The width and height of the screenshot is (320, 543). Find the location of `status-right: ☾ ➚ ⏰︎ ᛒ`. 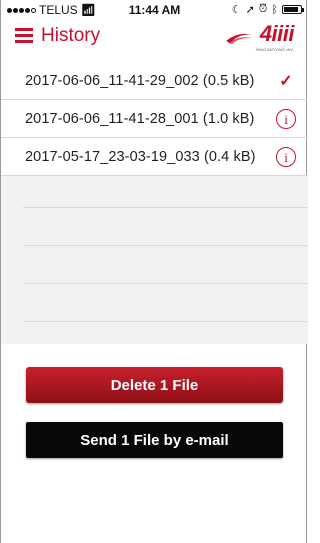

status-right: ☾ ➚ ⏰︎ ᛒ is located at coordinates (267, 9).